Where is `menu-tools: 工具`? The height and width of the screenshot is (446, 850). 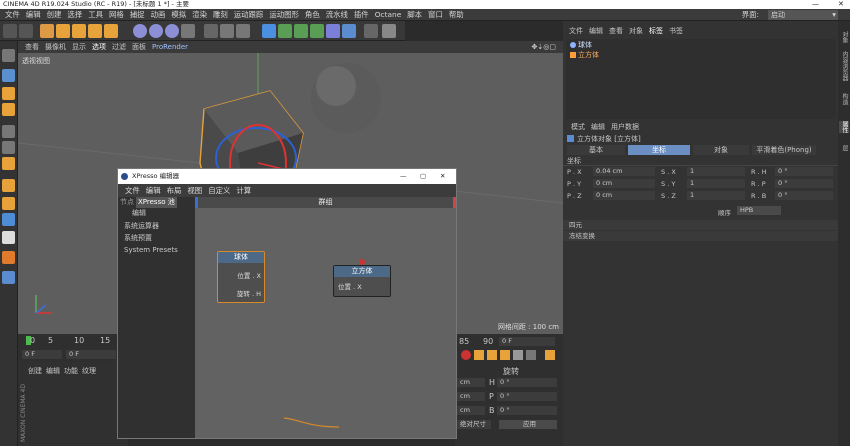 menu-tools: 工具 is located at coordinates (95, 14).